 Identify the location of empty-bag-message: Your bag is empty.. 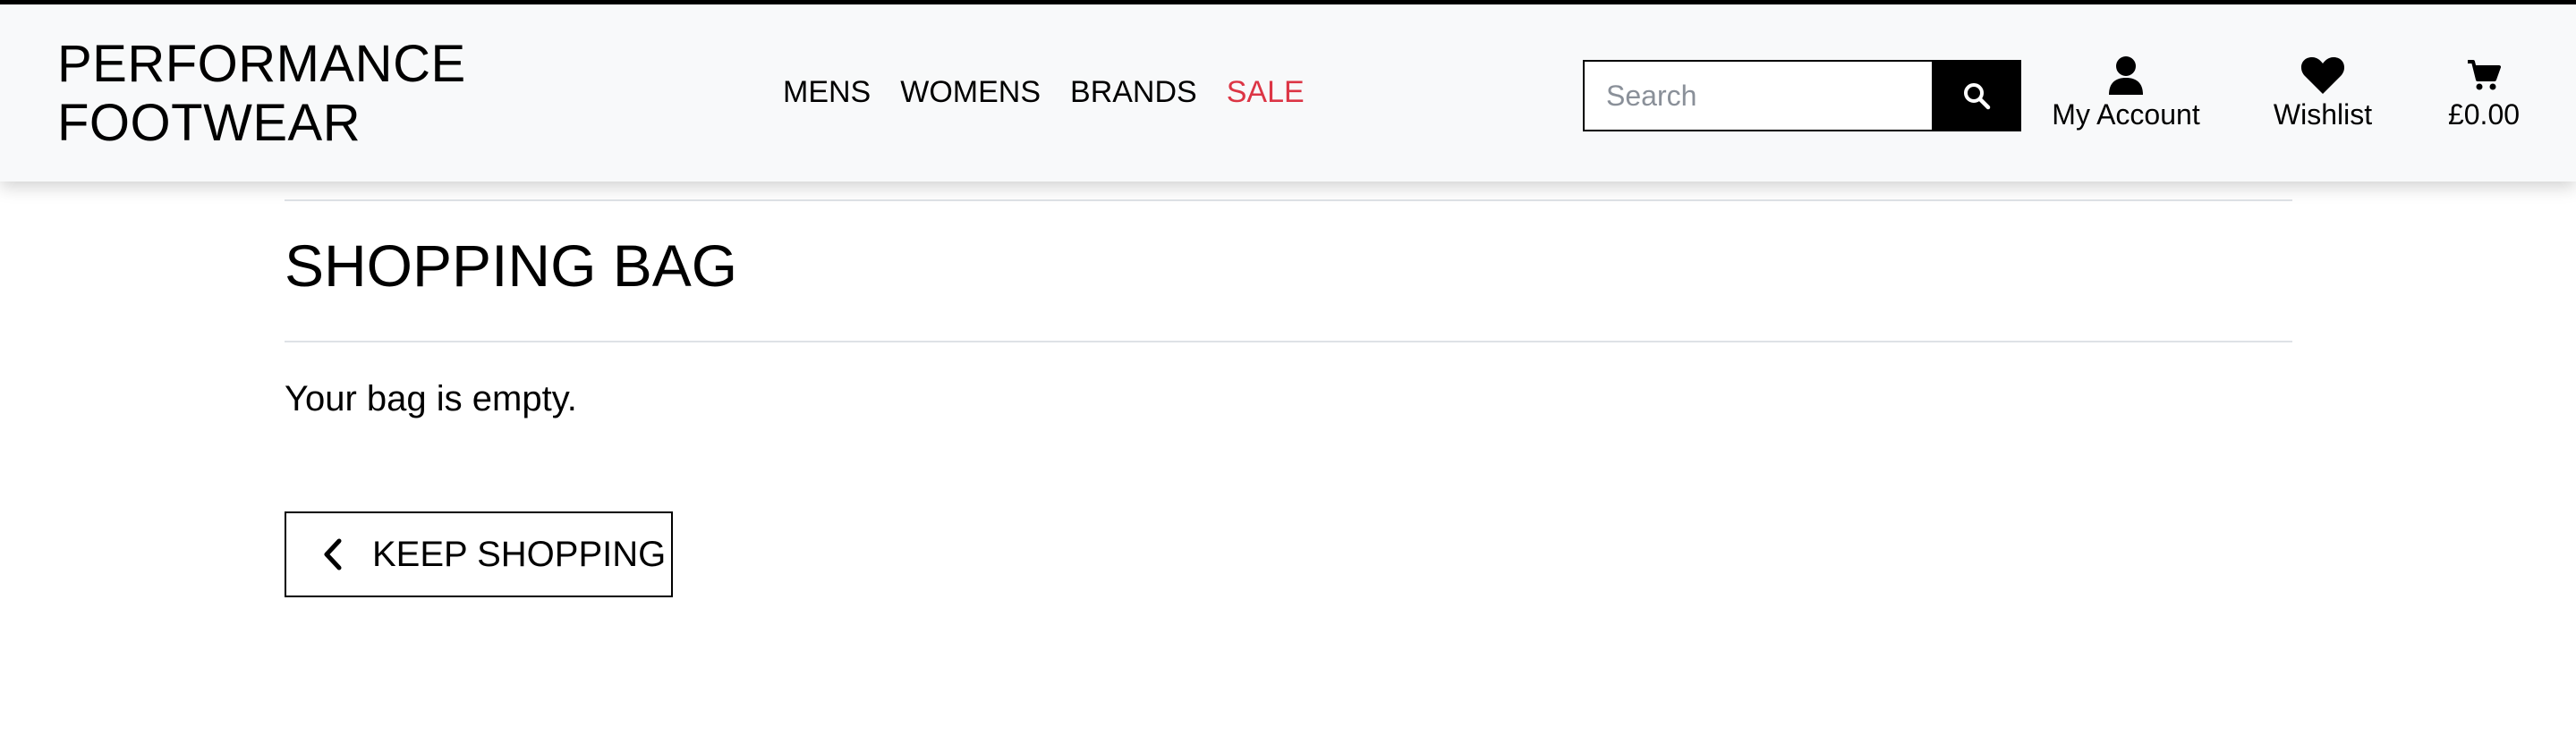
(431, 399).